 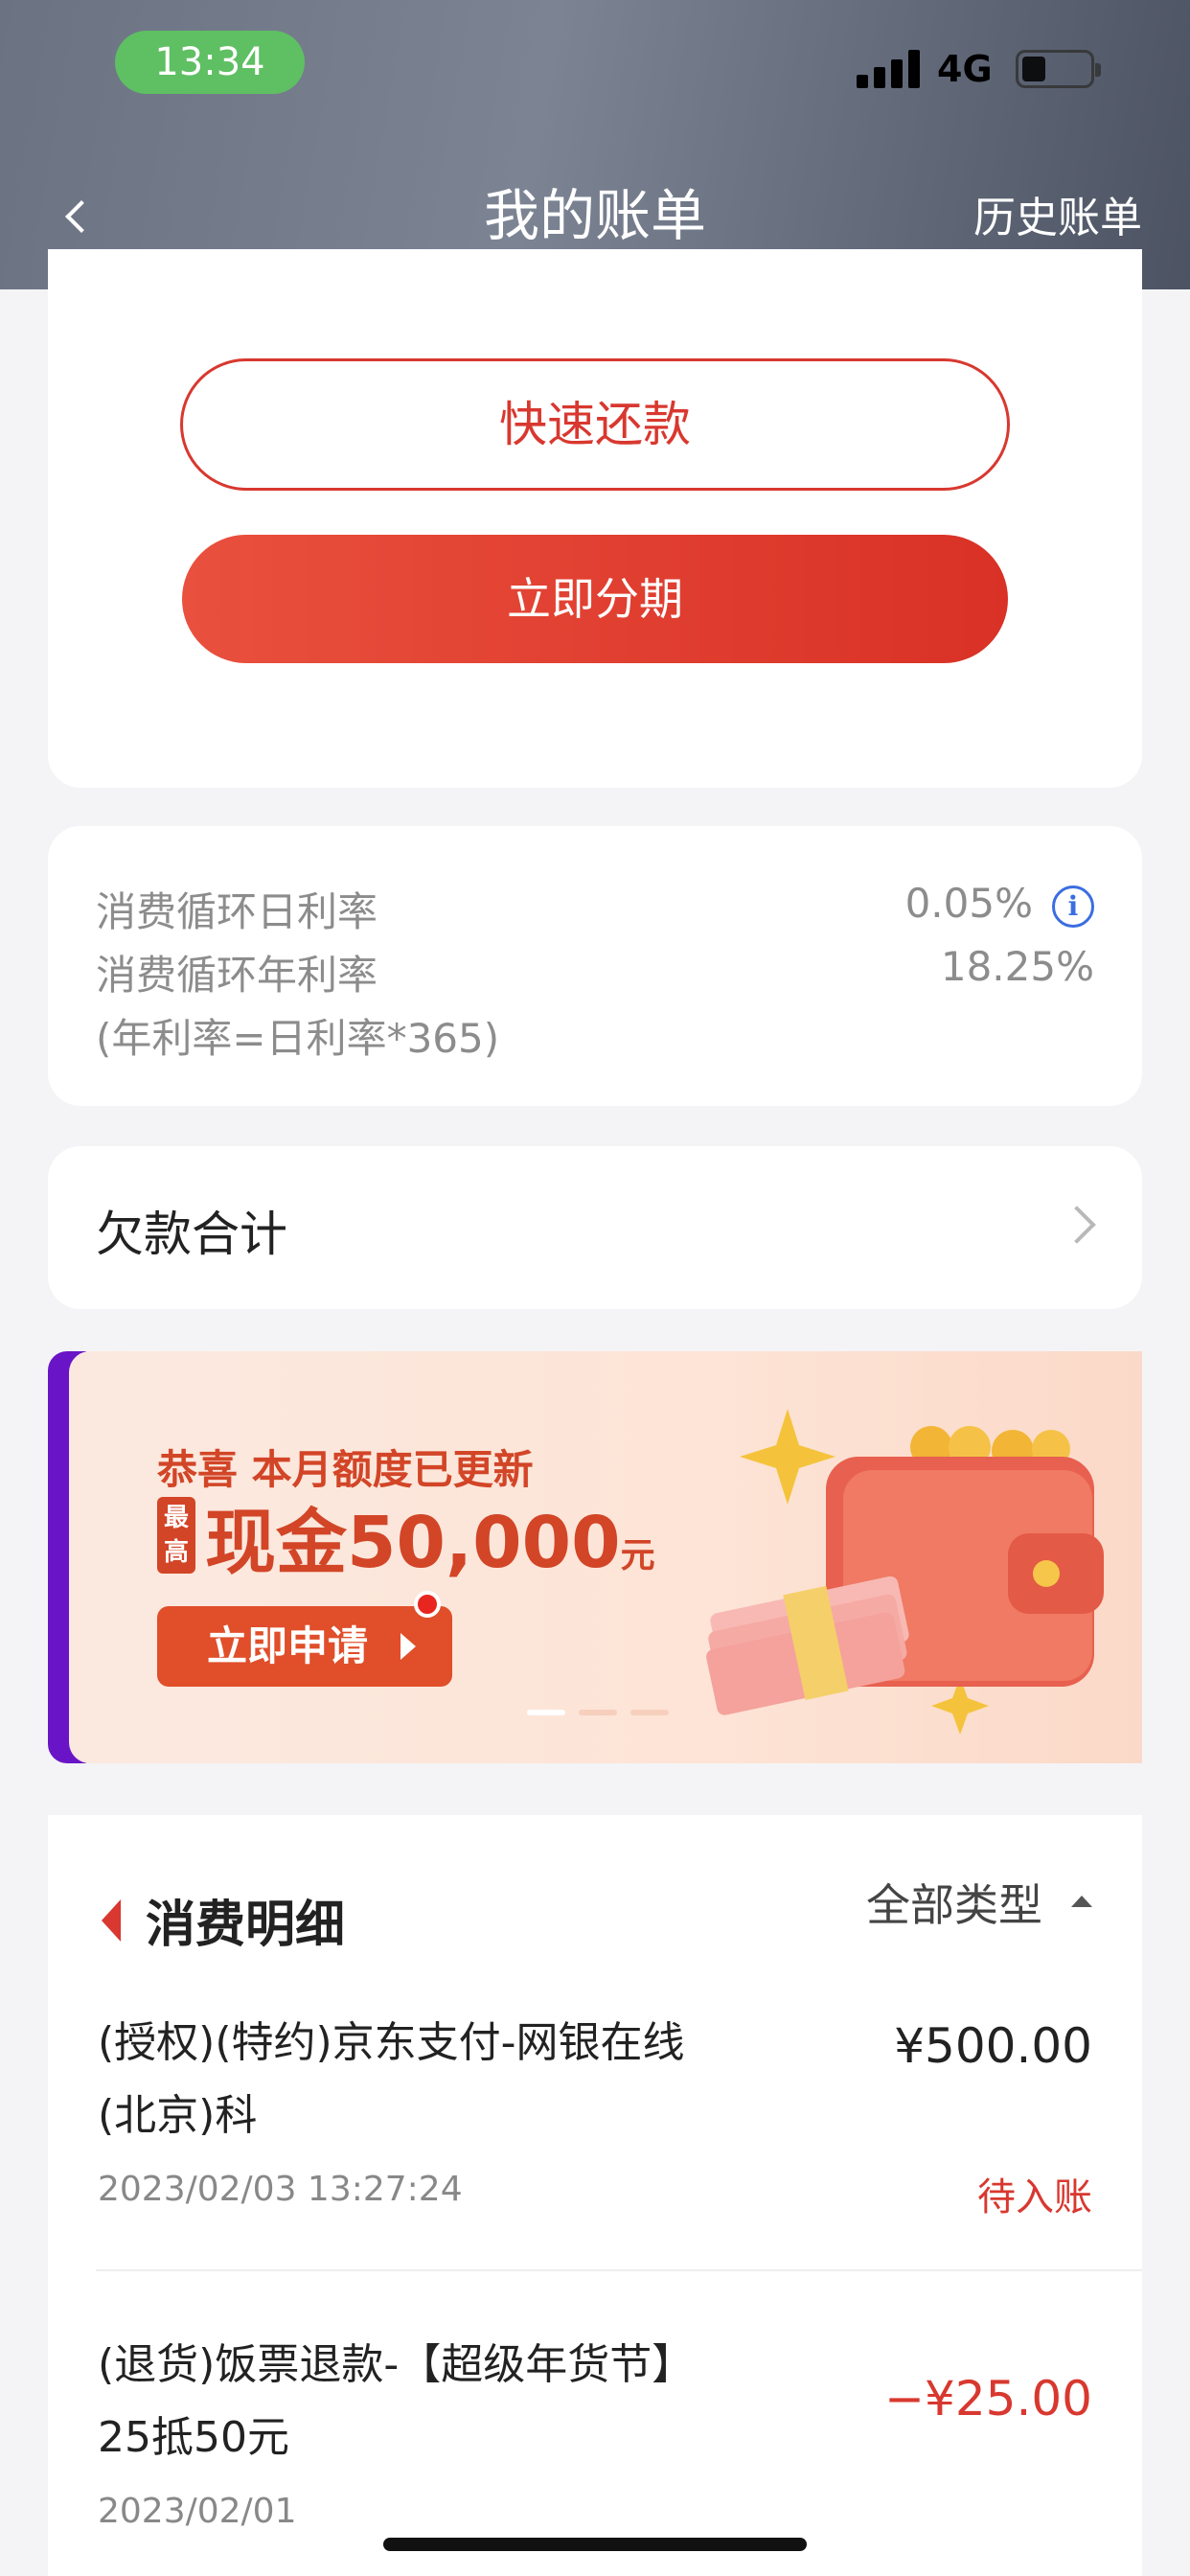 I want to click on daily-rate-label: 消费循环日利率, so click(x=237, y=911).